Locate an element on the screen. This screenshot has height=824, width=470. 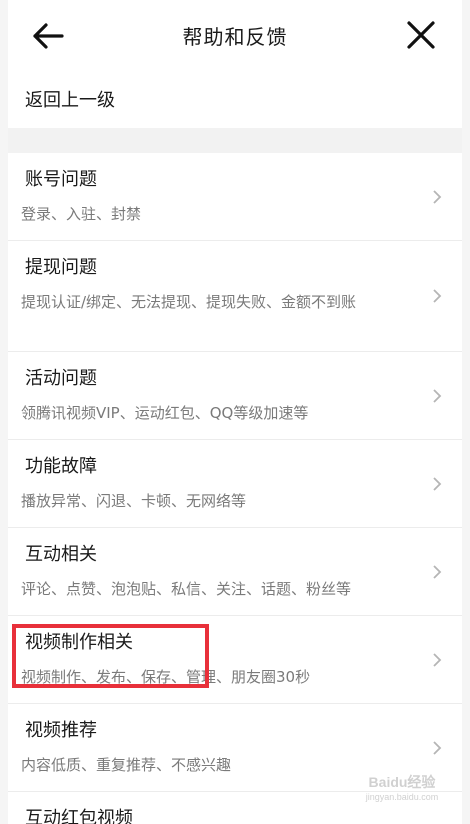
back-button is located at coordinates (48, 36).